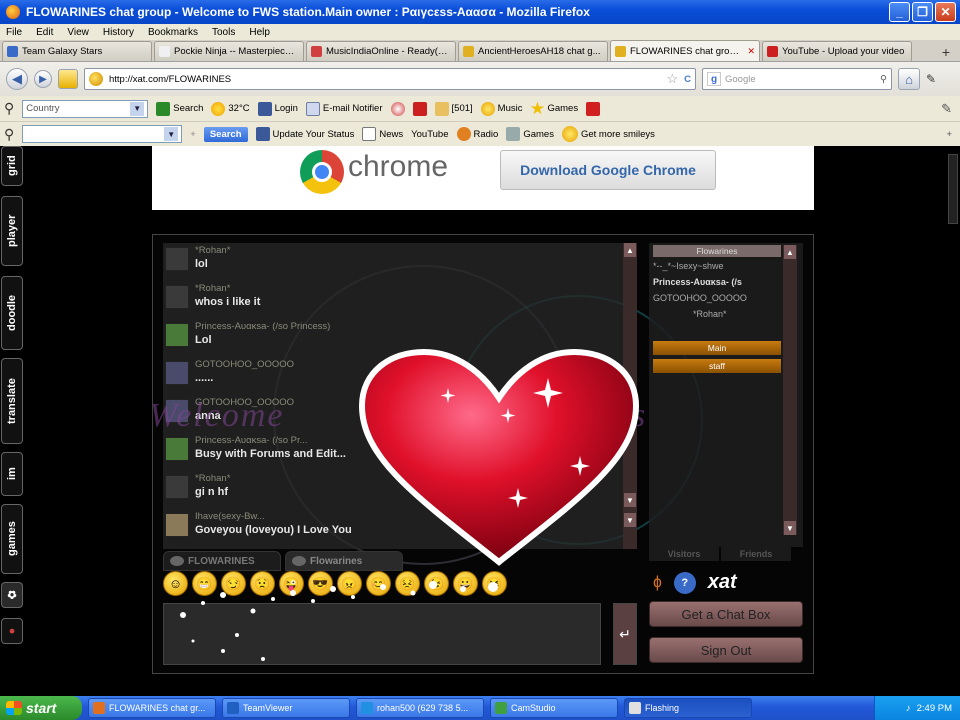 The height and width of the screenshot is (720, 960). I want to click on download-chrome-button: Download Google Chrome, so click(608, 170).